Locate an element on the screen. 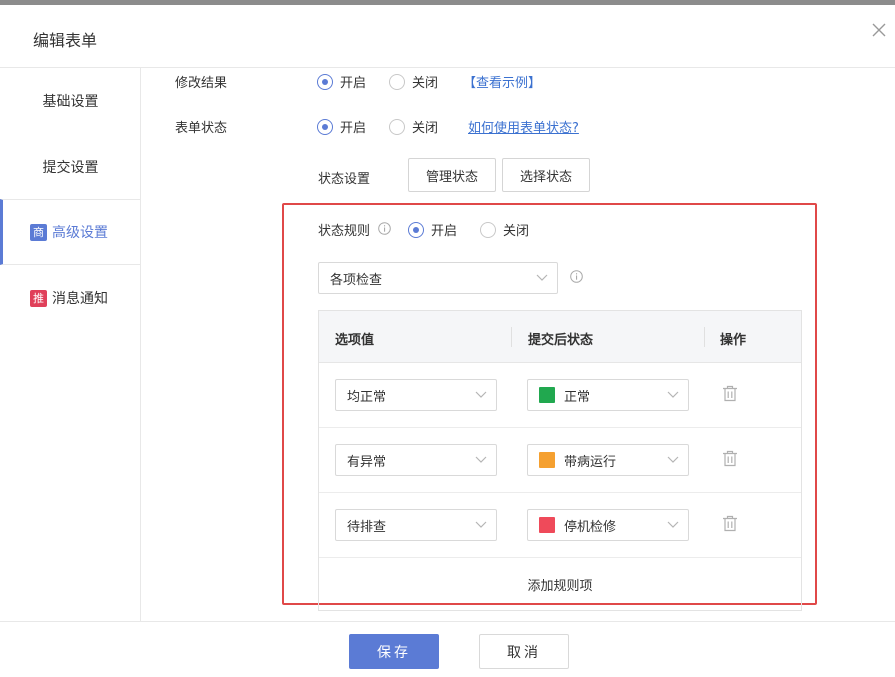  status-settings-label: 状态设置 is located at coordinates (344, 179).